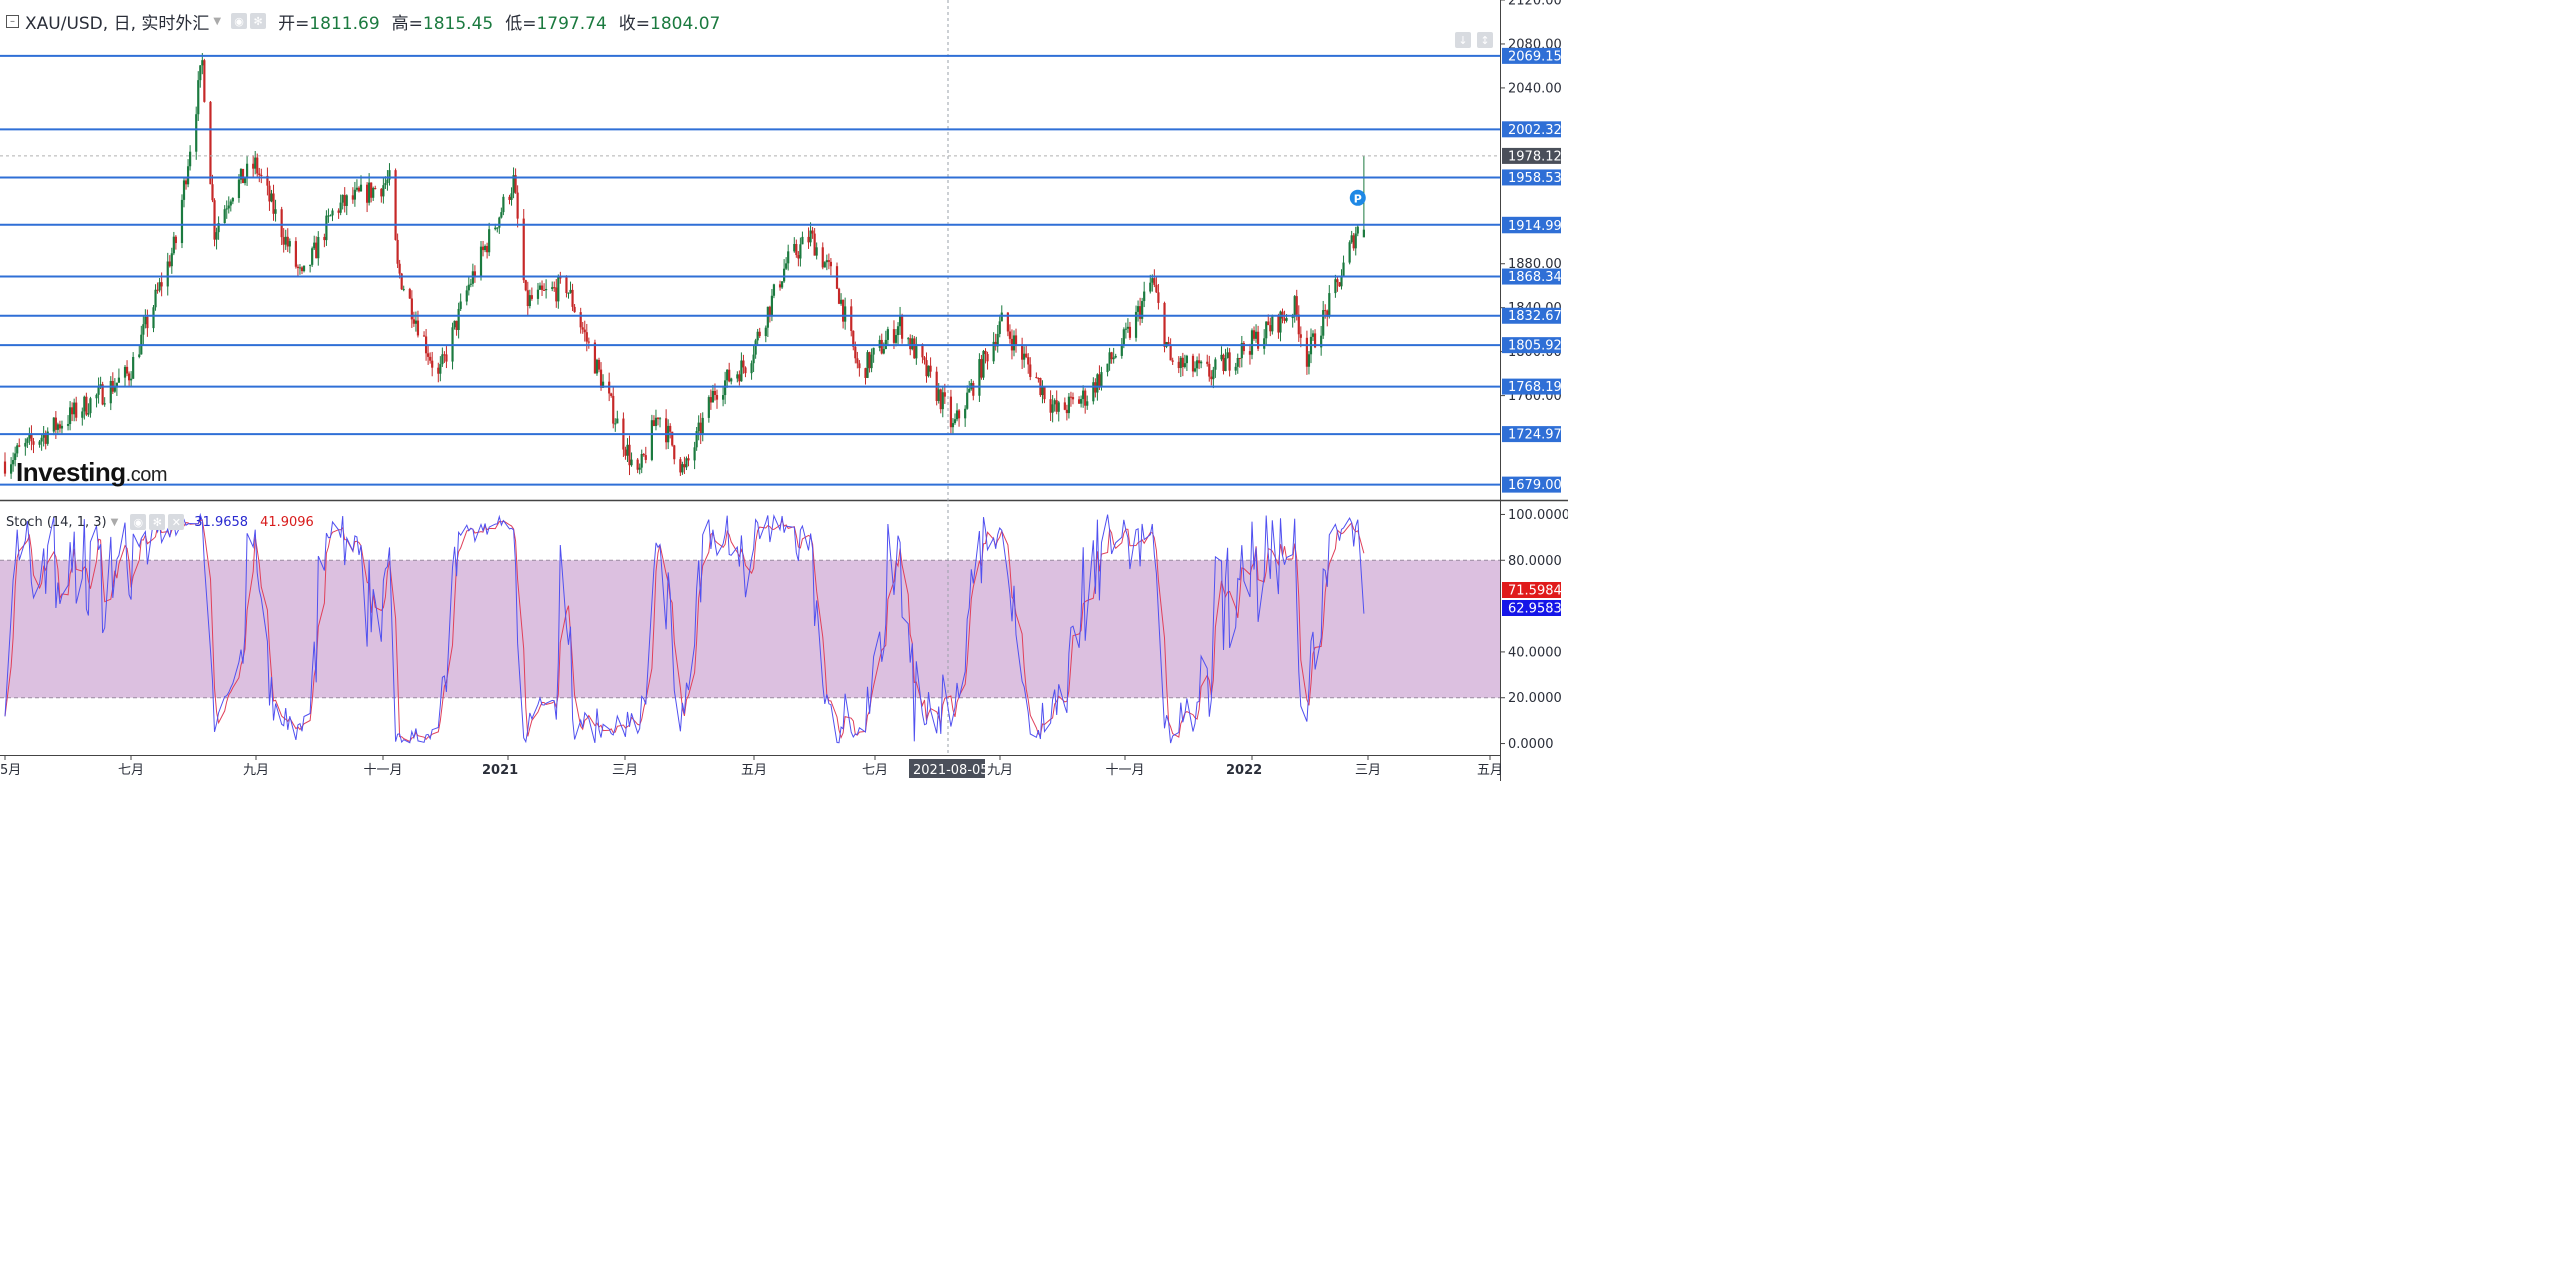  Describe the element at coordinates (1535, 435) in the screenshot. I see `level-price-label: 1724.97` at that location.